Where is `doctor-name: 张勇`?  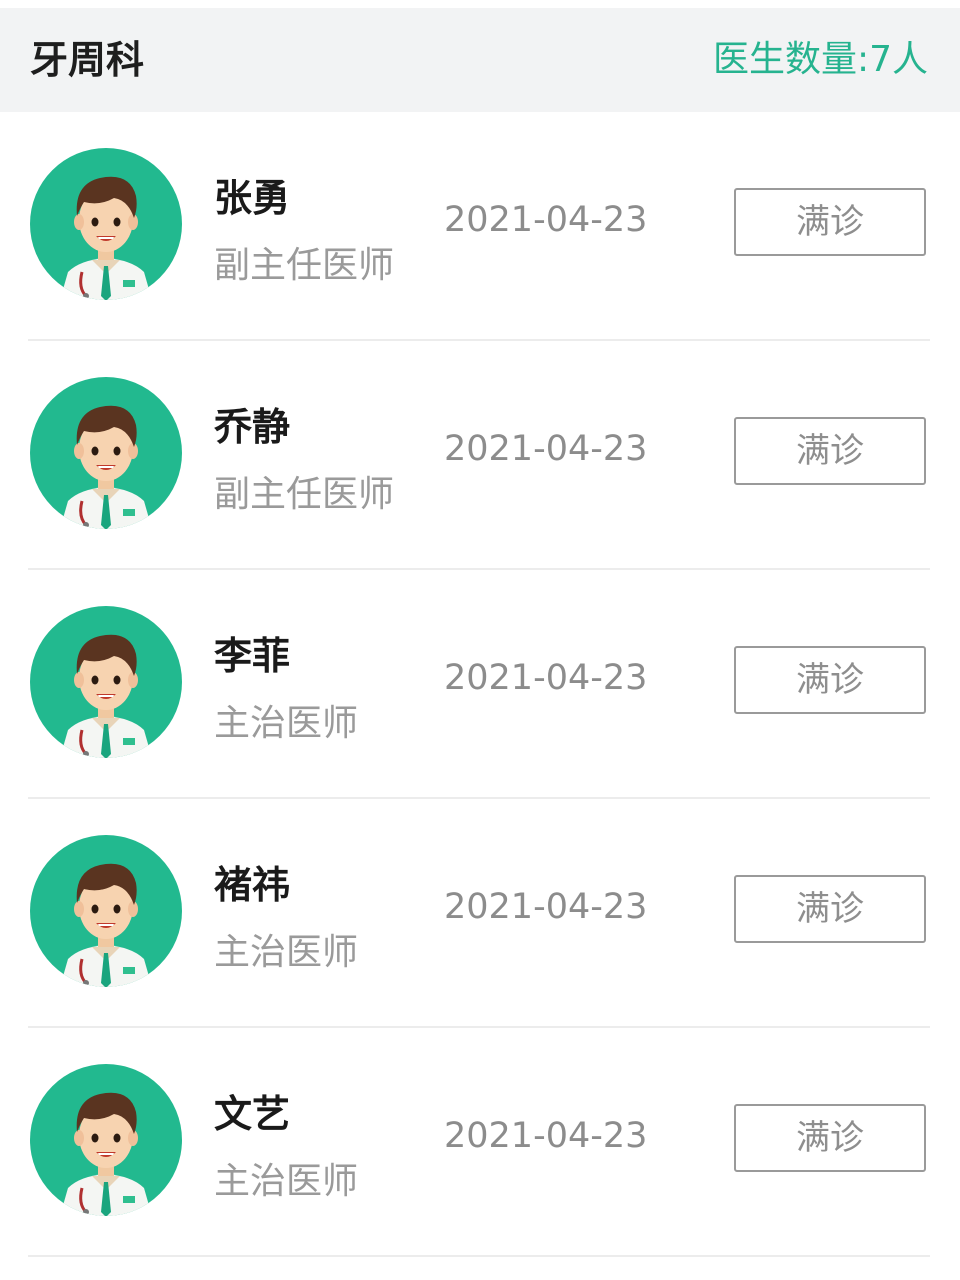
doctor-name: 张勇 is located at coordinates (252, 198).